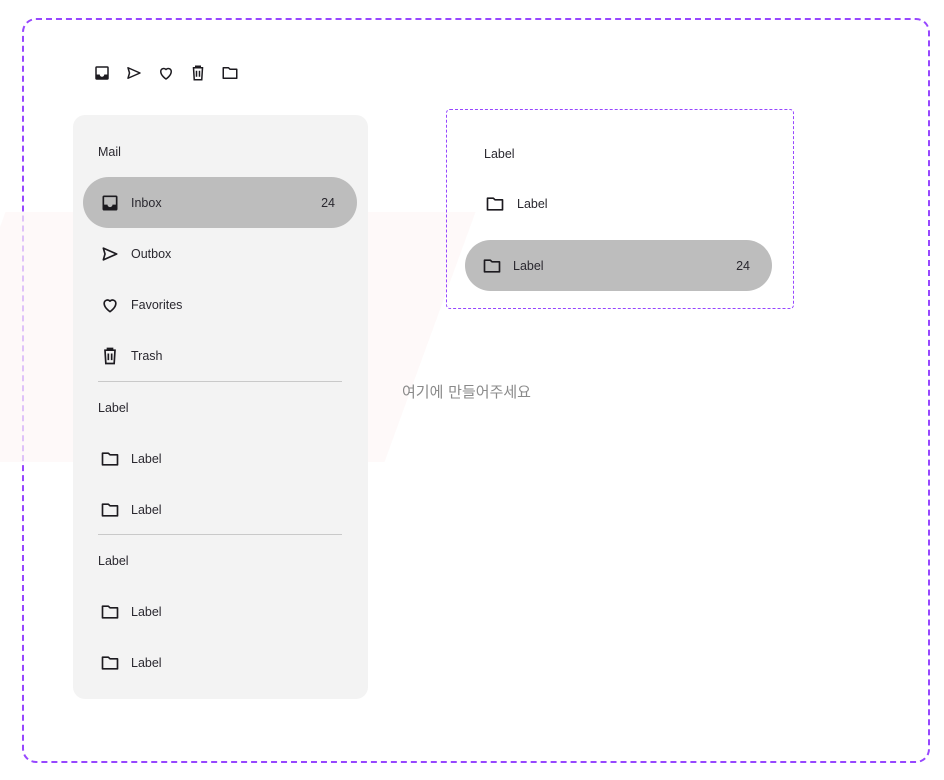 The image size is (944, 780). Describe the element at coordinates (146, 202) in the screenshot. I see `nav-item-label: Inbox` at that location.